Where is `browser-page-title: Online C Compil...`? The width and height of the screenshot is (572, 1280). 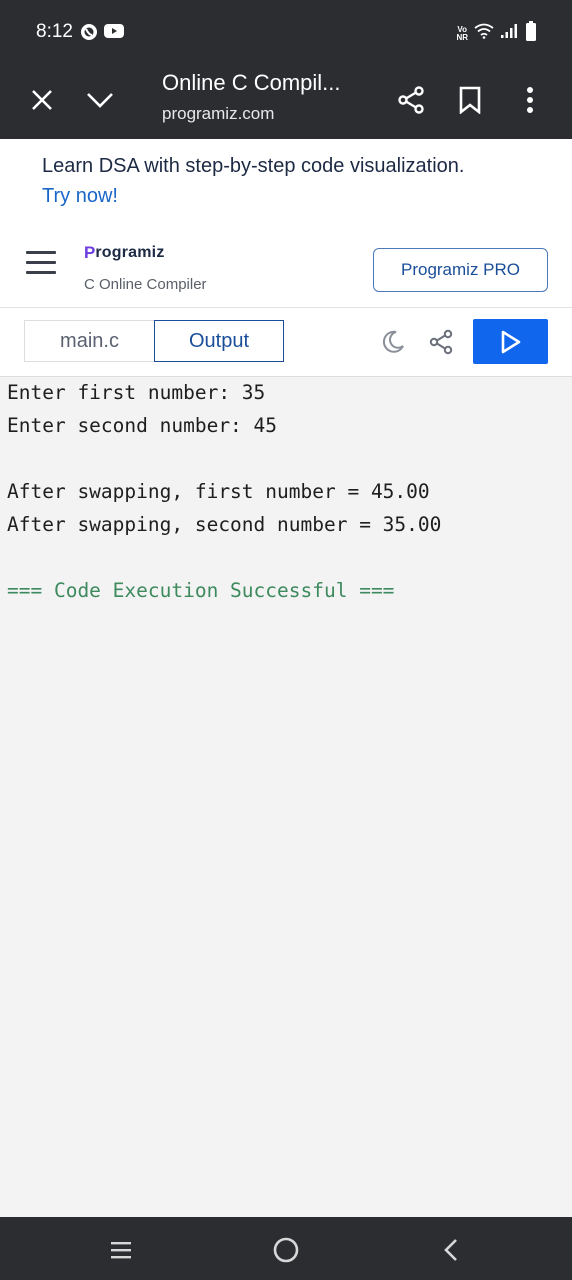
browser-page-title: Online C Compil... is located at coordinates (251, 82).